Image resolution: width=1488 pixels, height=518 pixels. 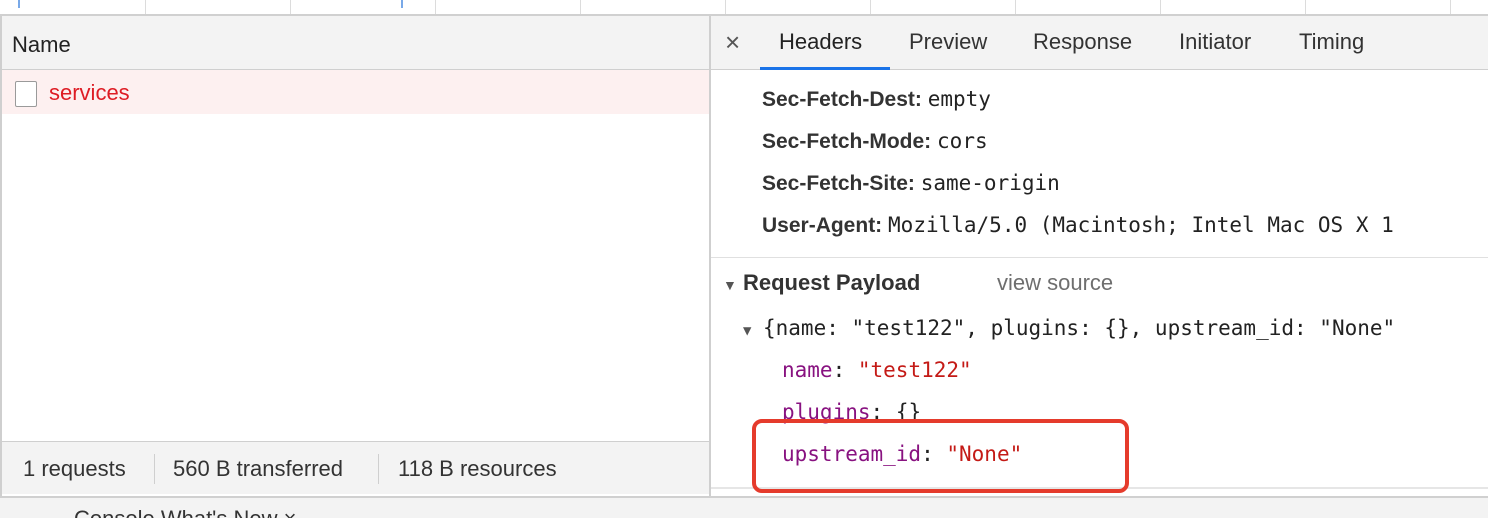 What do you see at coordinates (89, 92) in the screenshot?
I see `request-name: services` at bounding box center [89, 92].